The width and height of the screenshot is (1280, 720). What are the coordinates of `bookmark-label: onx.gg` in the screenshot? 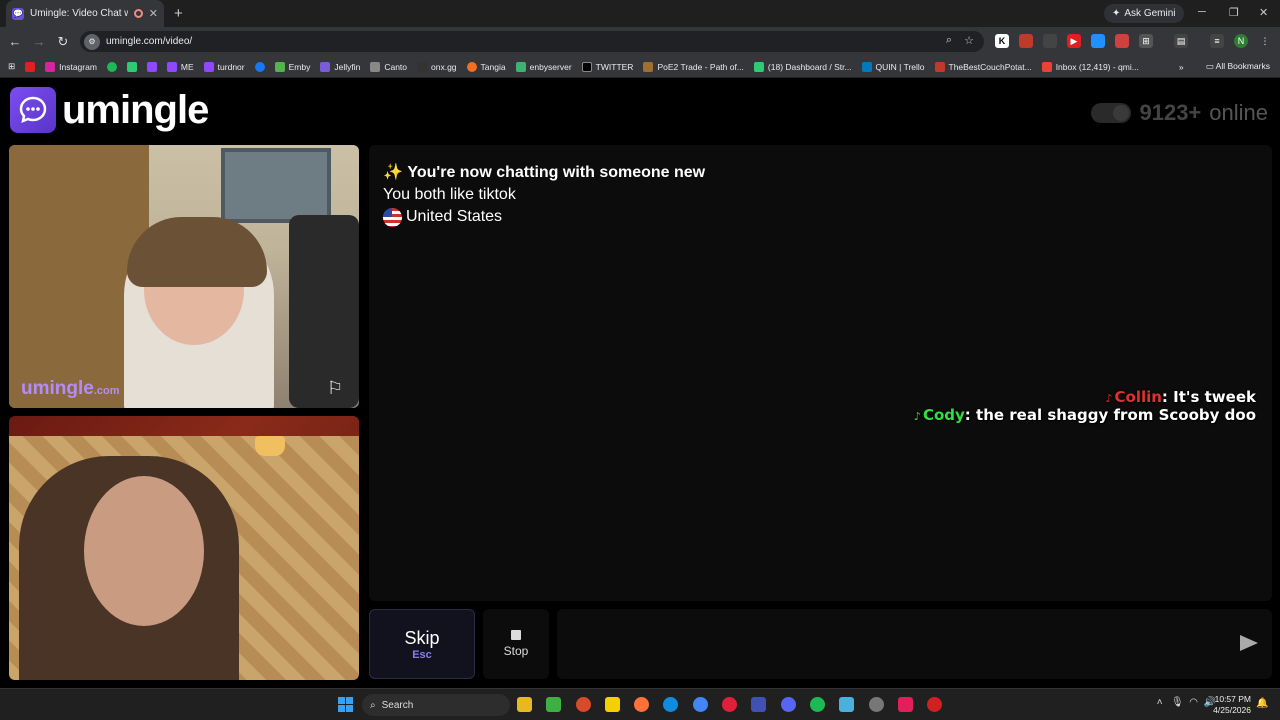 It's located at (444, 66).